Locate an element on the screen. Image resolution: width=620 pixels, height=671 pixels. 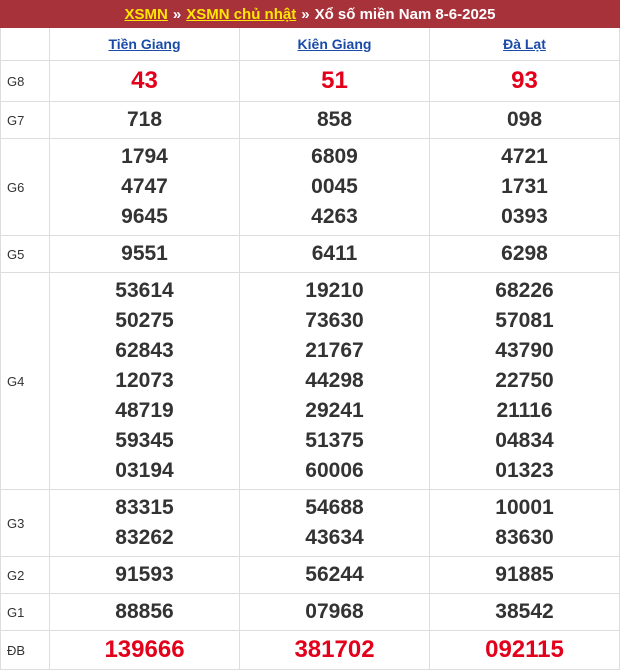
prize-number: 1731 is located at coordinates (524, 186).